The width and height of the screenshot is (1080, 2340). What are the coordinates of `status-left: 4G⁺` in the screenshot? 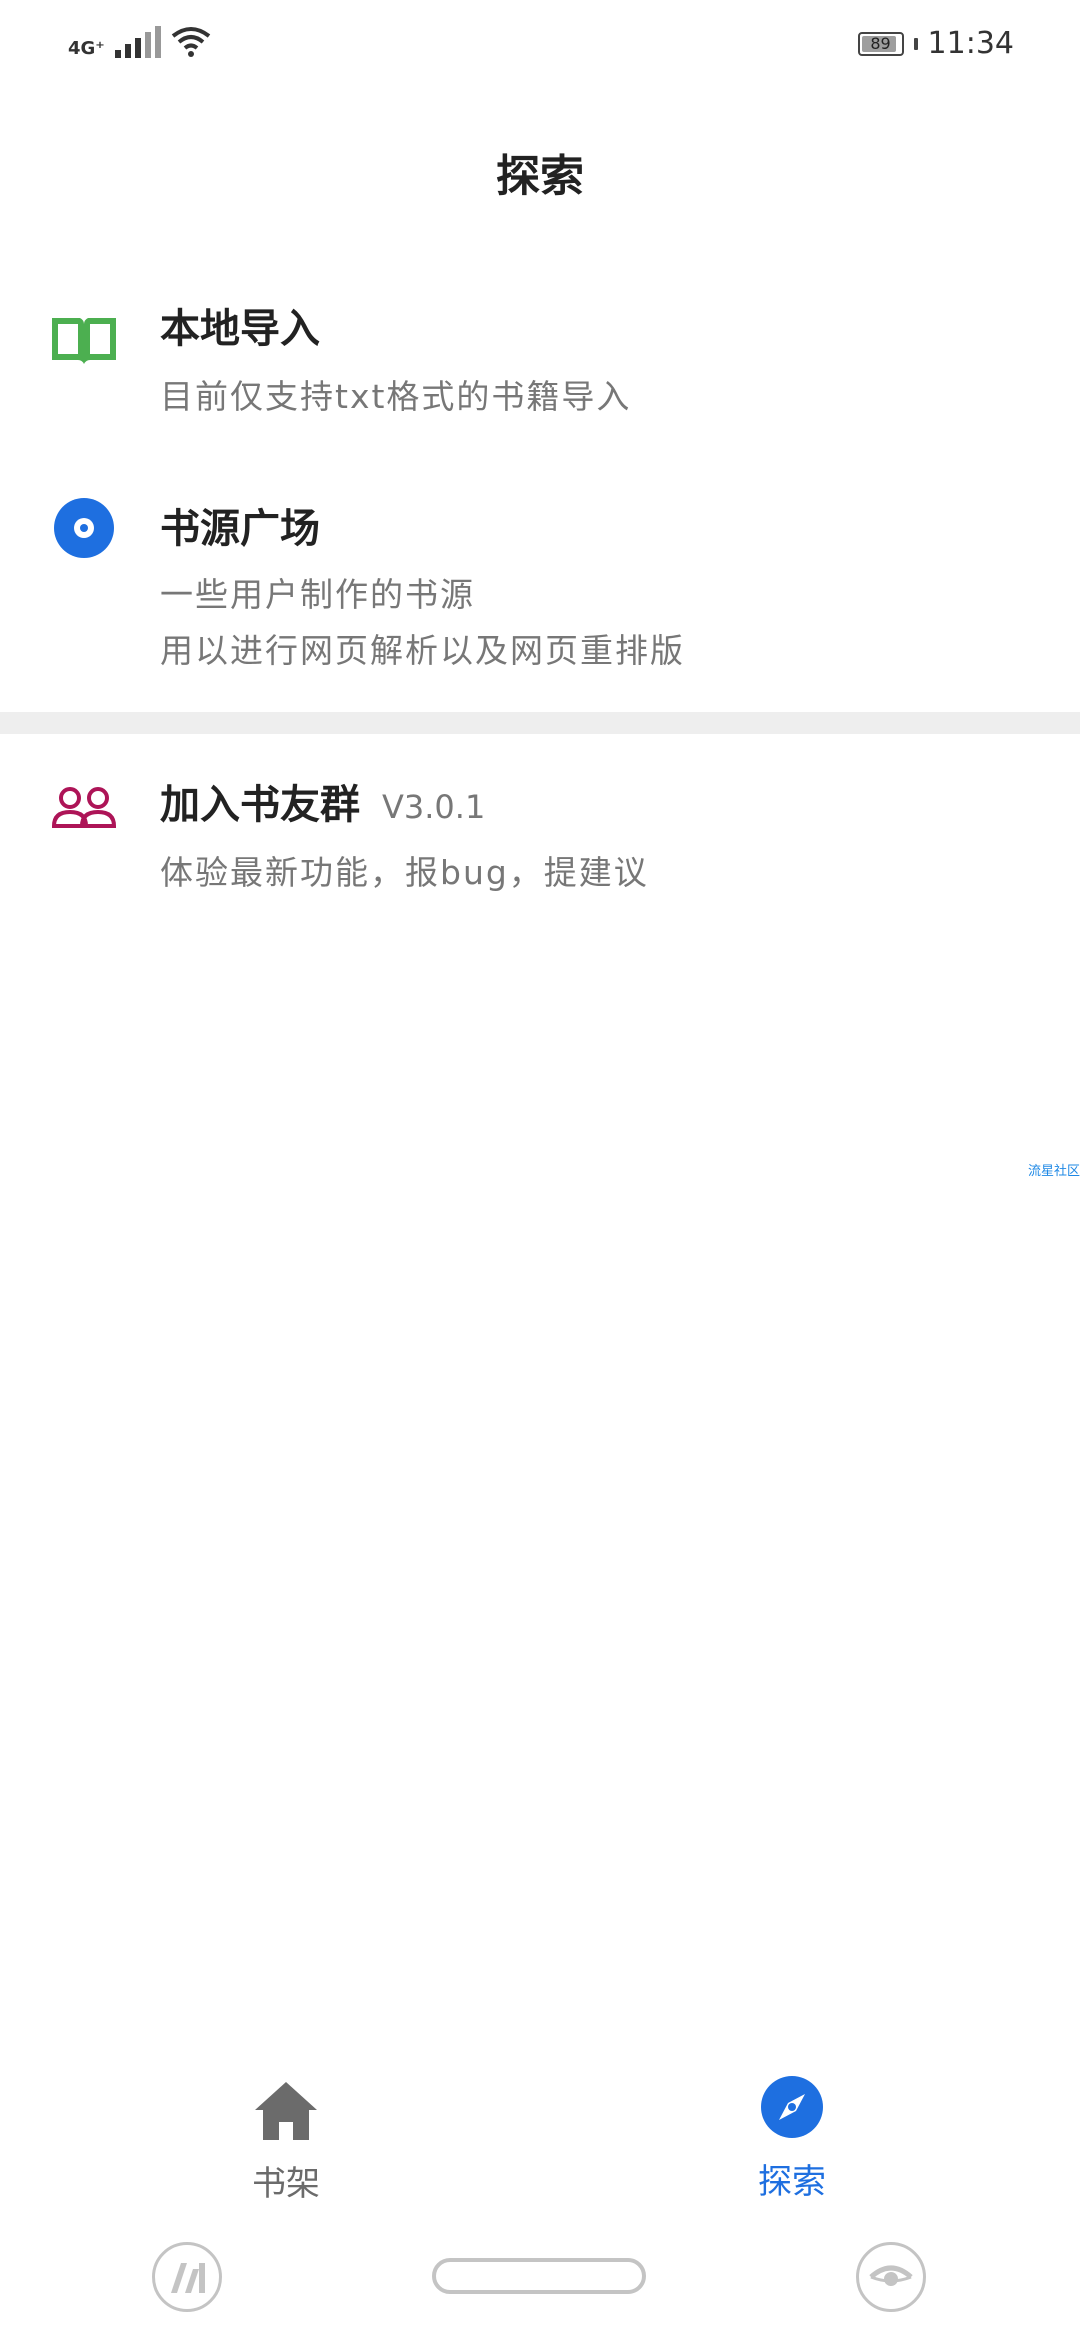 It's located at (139, 40).